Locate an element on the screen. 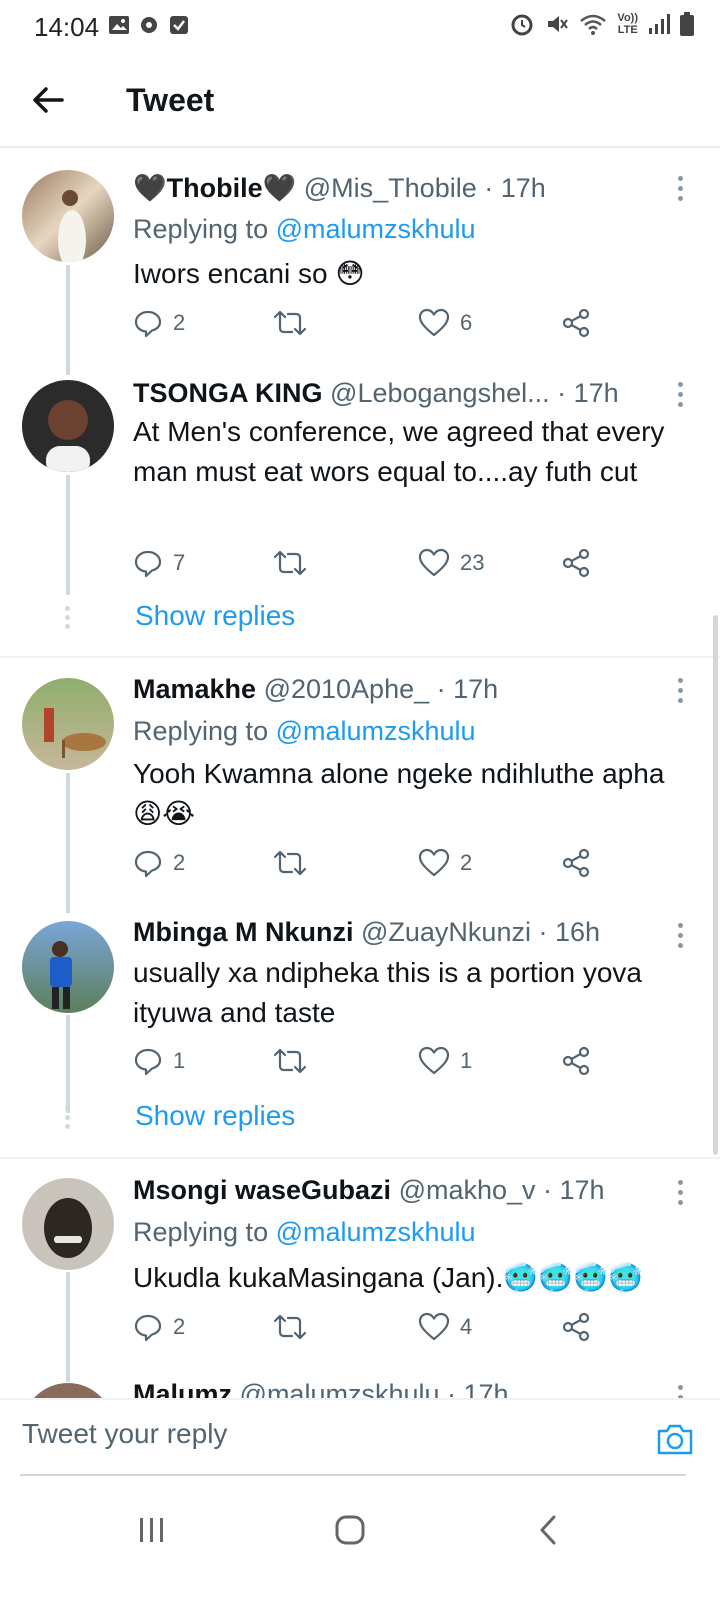 The image size is (720, 1600). tweet-reply-input is located at coordinates (302, 1434).